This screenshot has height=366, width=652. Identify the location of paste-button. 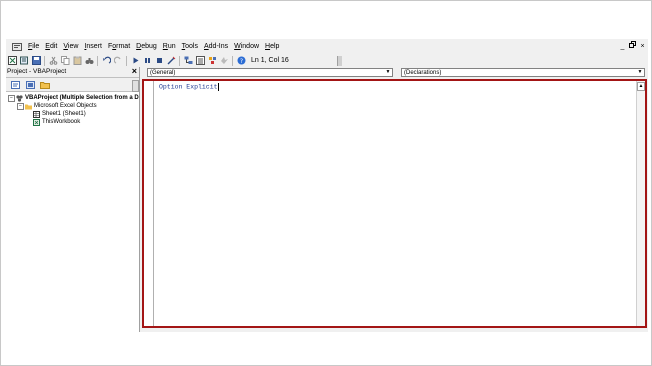
(77, 61).